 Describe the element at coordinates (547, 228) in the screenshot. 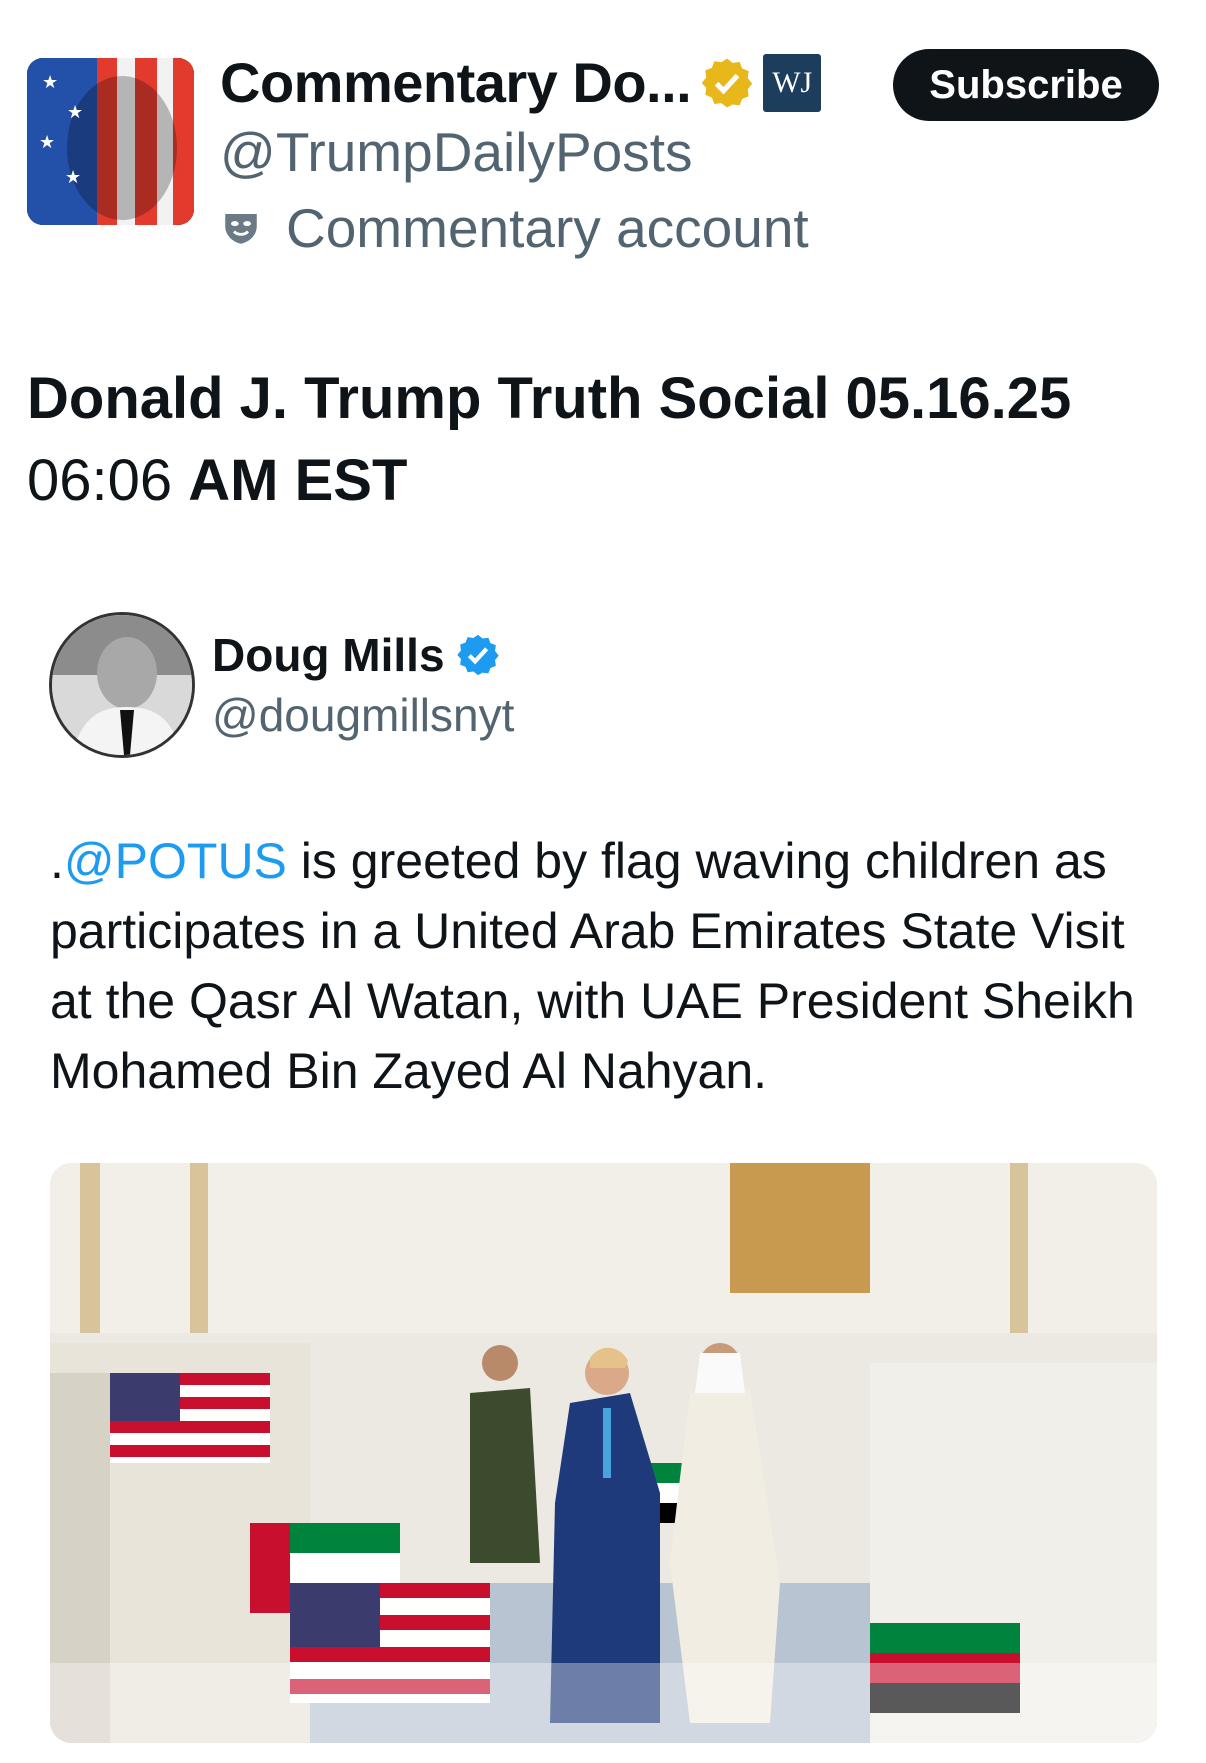

I see `account-type-label: Commentary account` at that location.